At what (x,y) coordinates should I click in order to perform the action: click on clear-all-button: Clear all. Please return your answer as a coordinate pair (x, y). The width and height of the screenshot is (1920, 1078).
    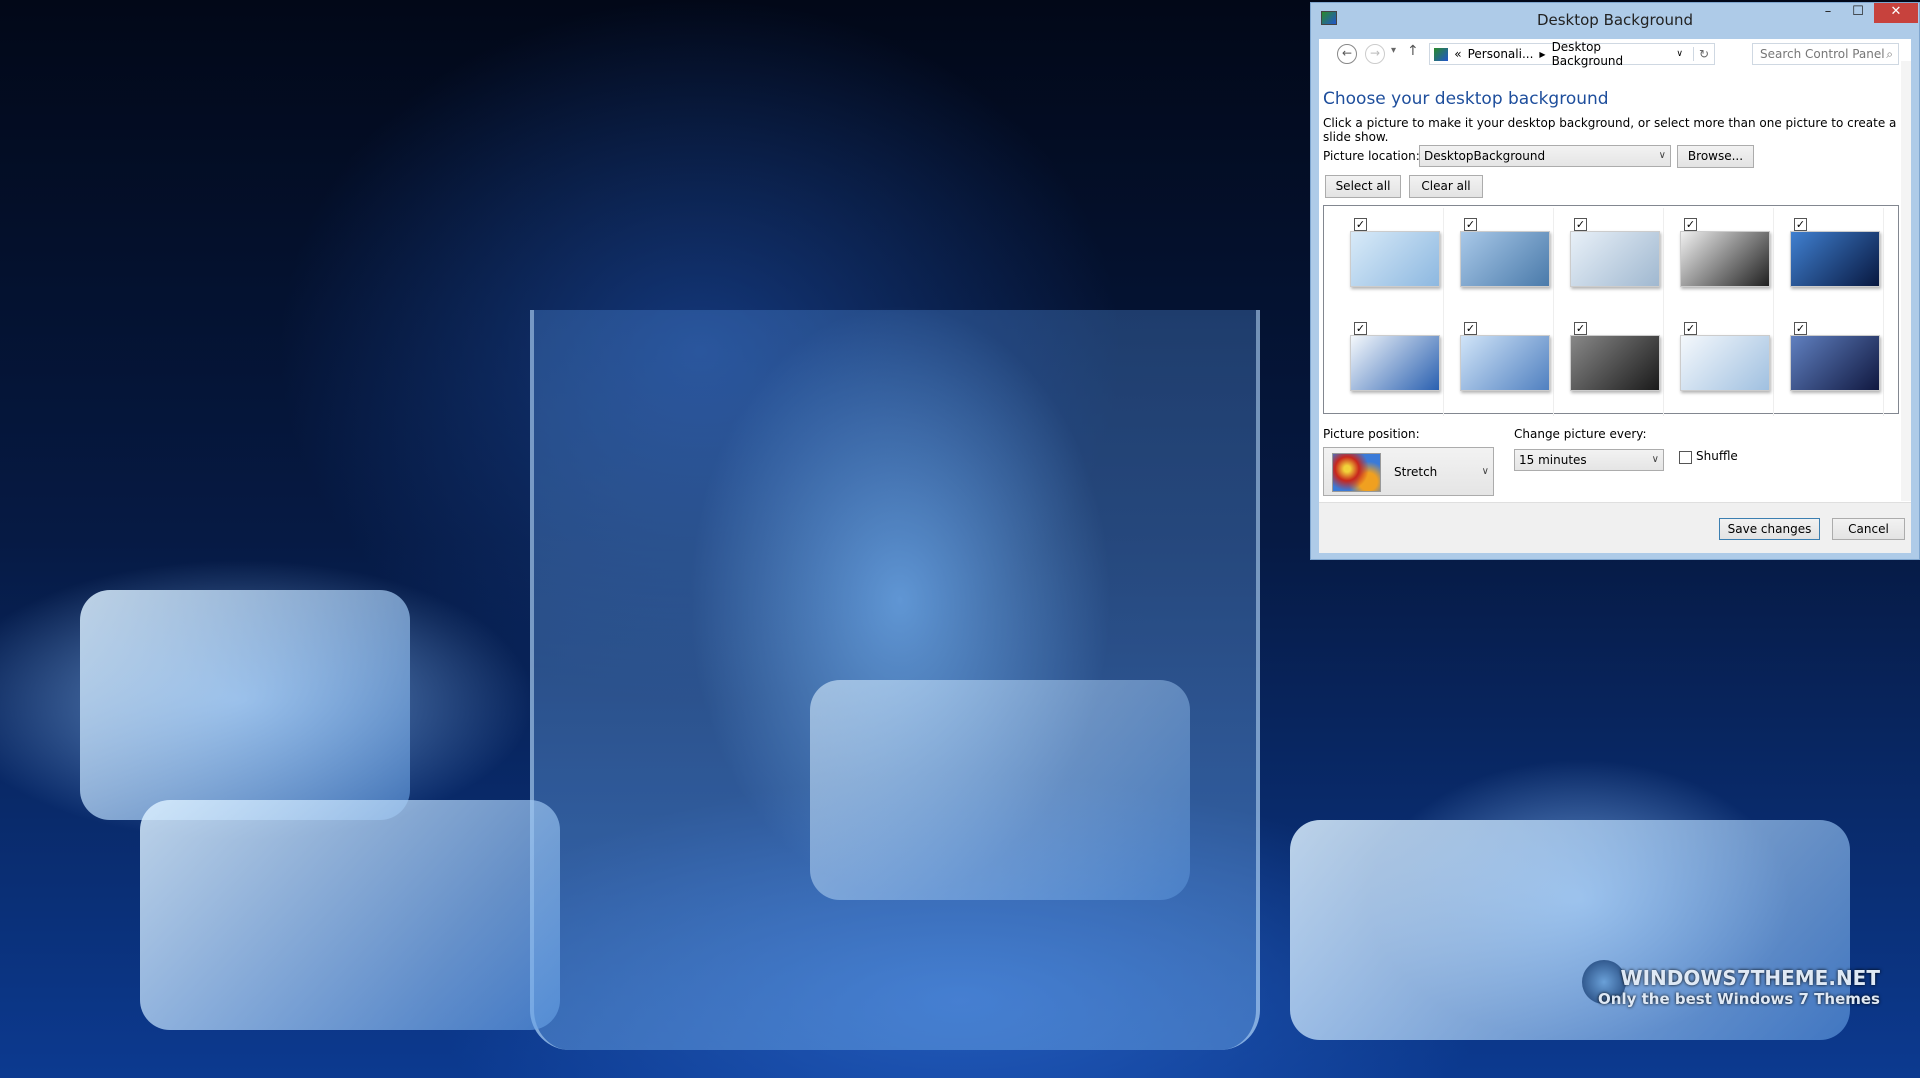
    Looking at the image, I should click on (1446, 186).